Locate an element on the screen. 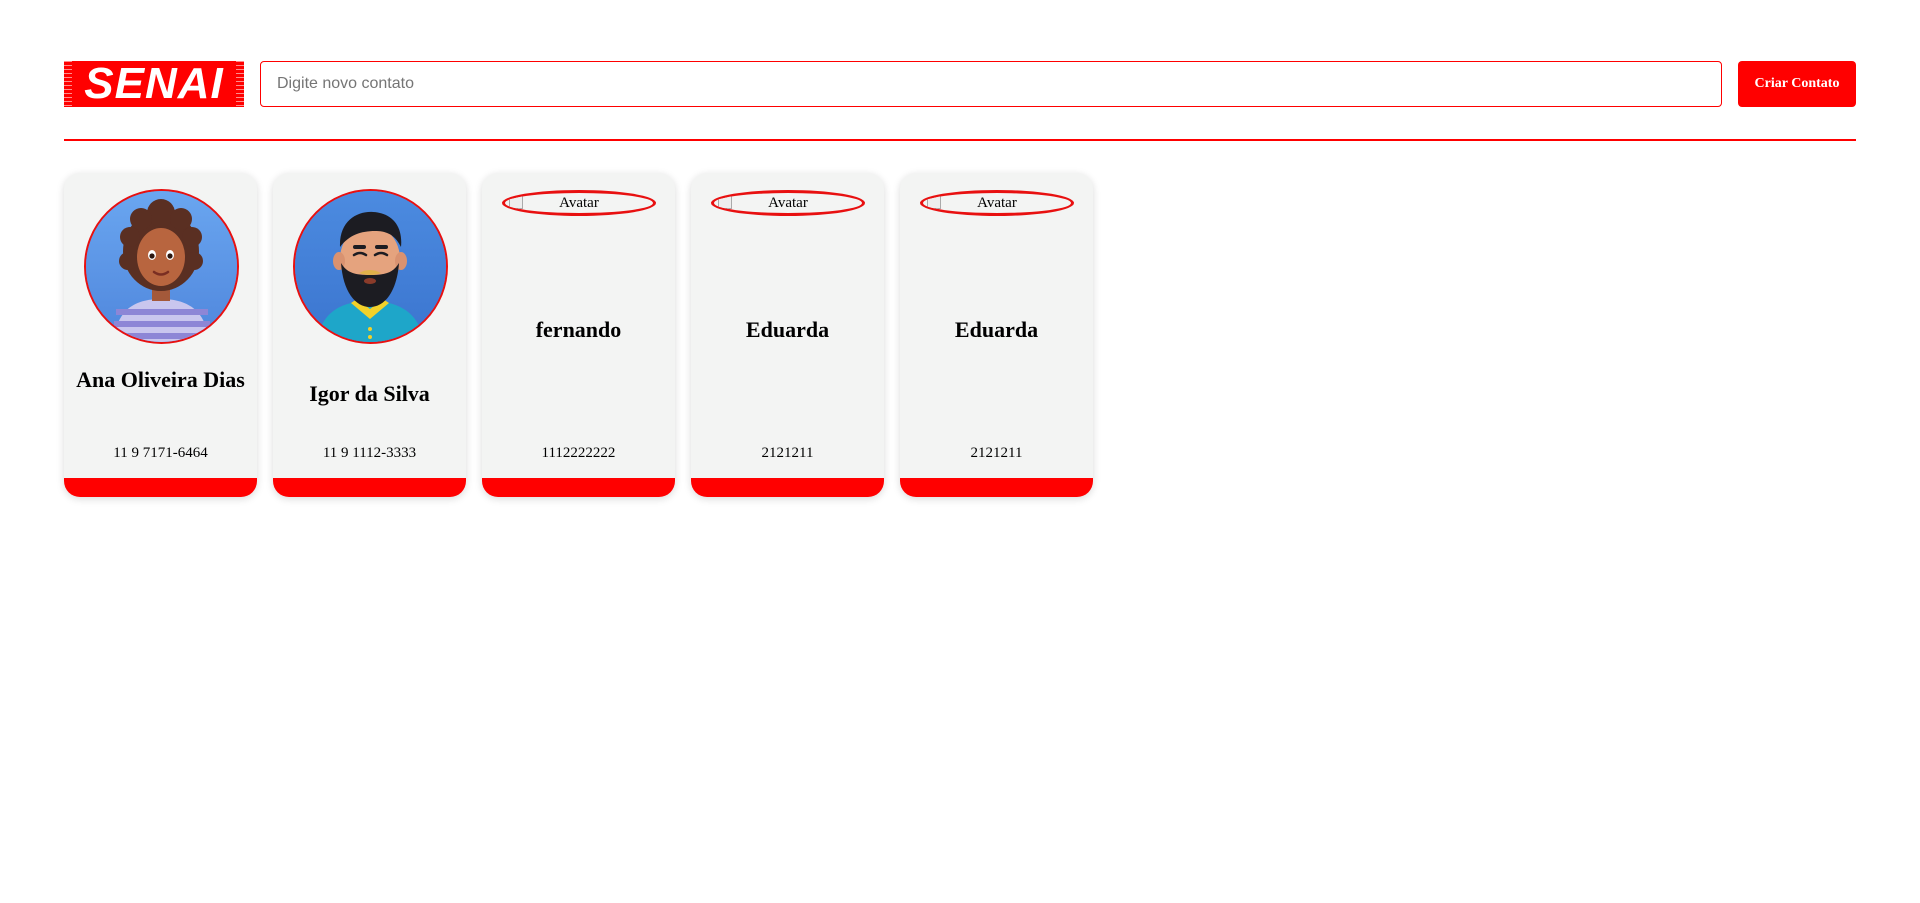 The width and height of the screenshot is (1920, 903). contact-phone: 1112222222 is located at coordinates (578, 453).